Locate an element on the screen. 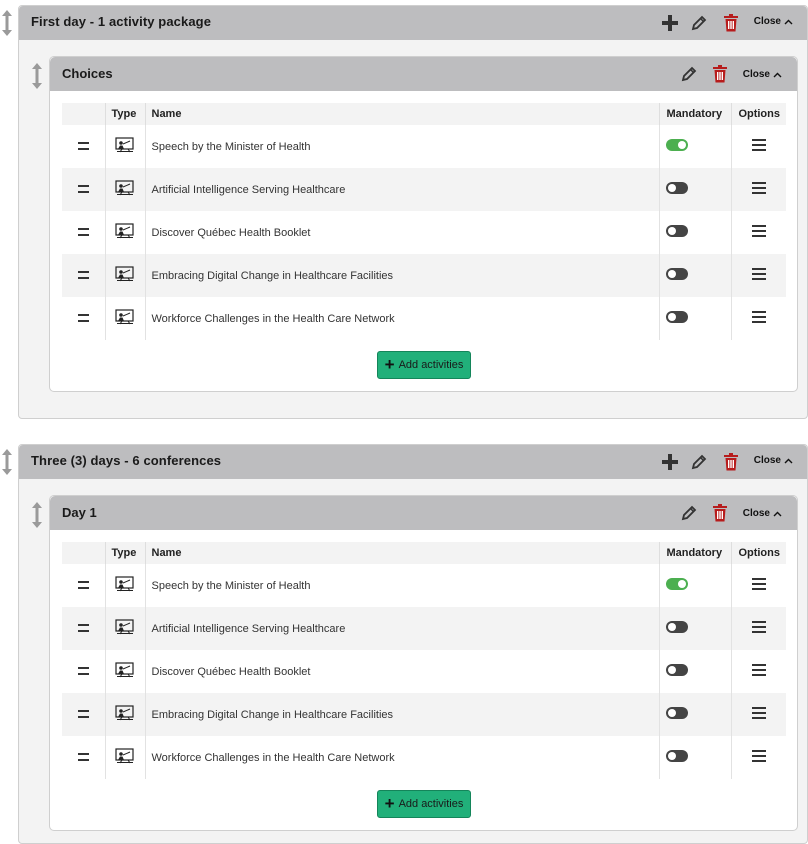 The height and width of the screenshot is (844, 808). group-title: Choices is located at coordinates (87, 73).